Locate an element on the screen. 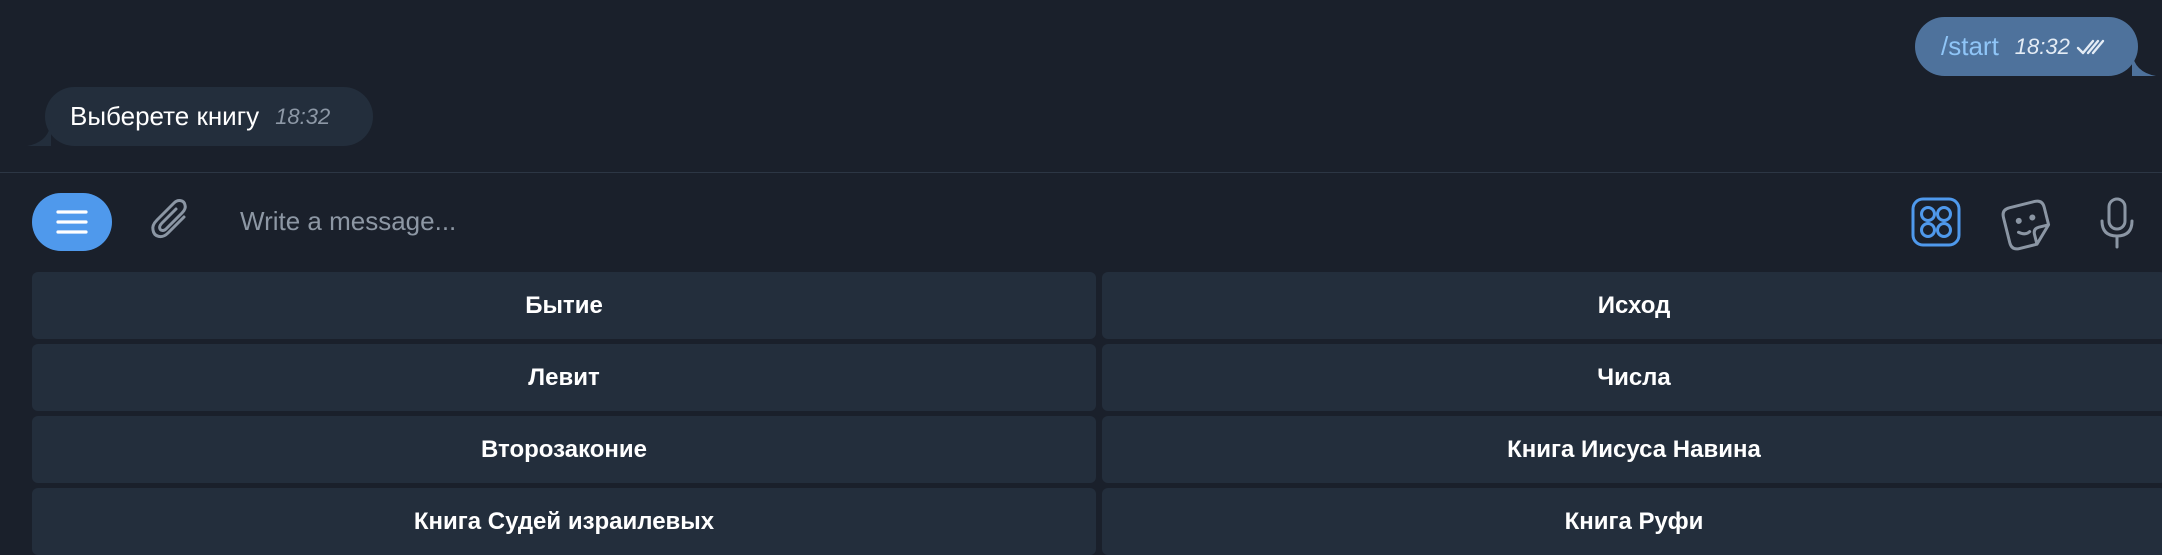  keyboard-button-numbers: Числа is located at coordinates (1632, 377).